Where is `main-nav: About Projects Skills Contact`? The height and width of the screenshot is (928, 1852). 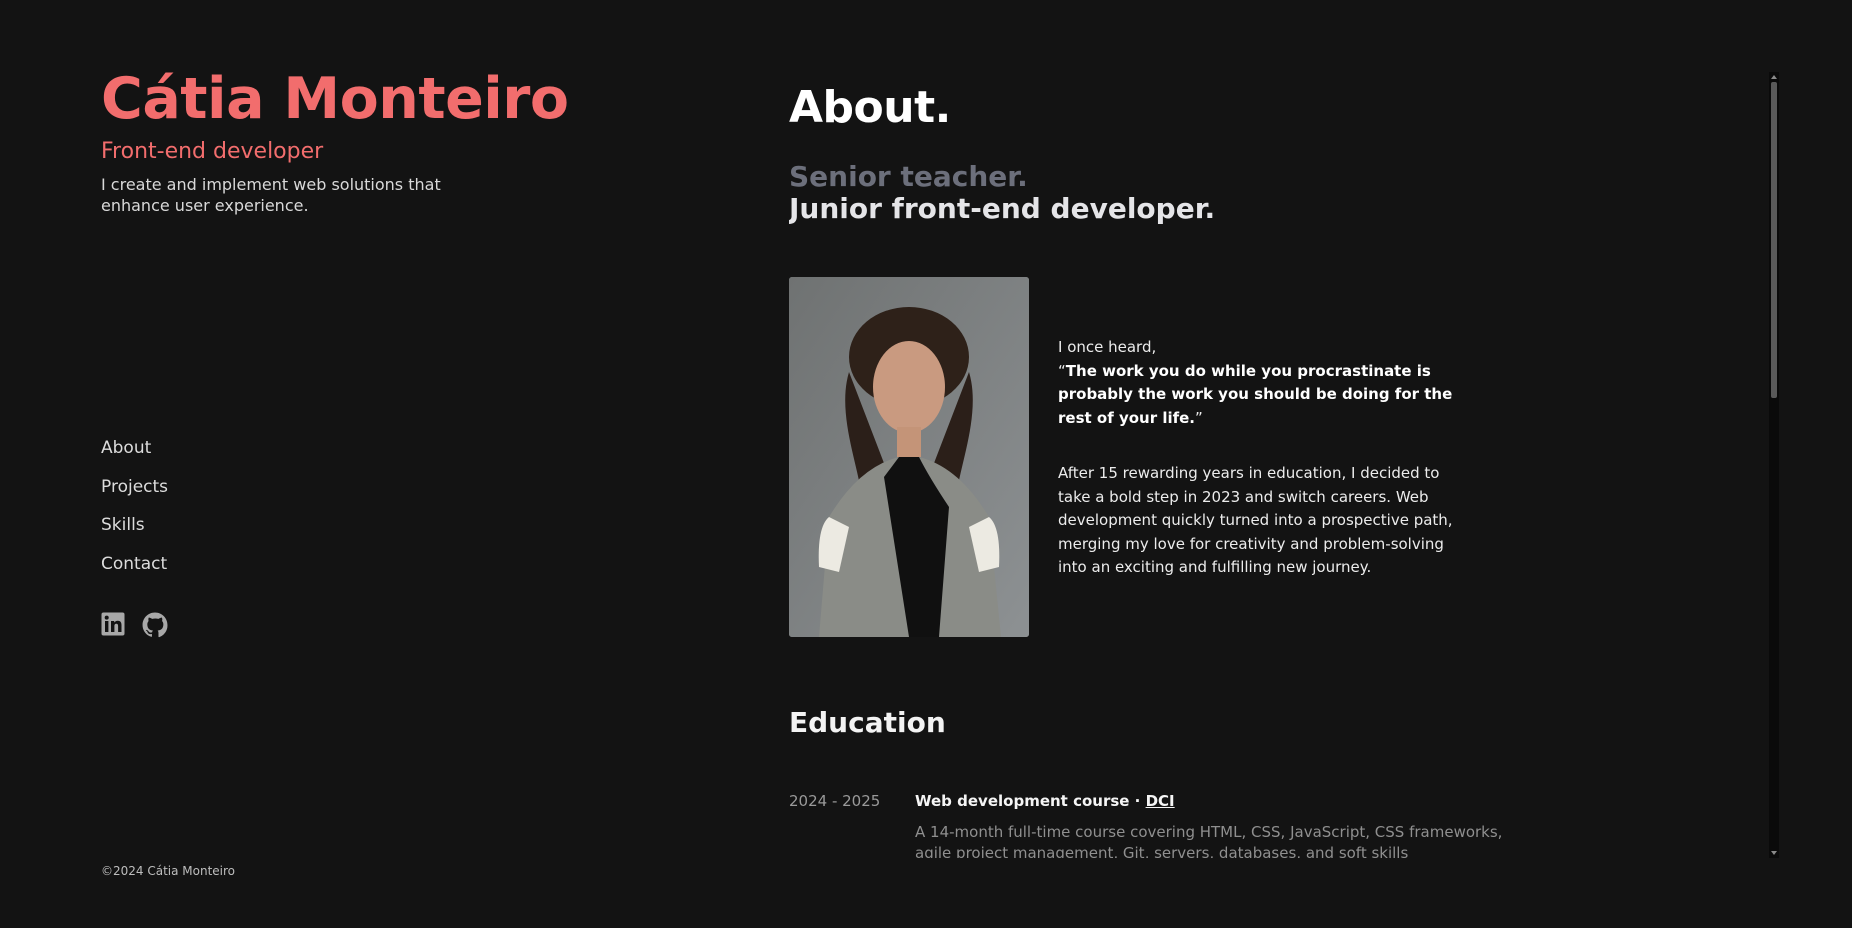
main-nav: About Projects Skills Contact is located at coordinates (134, 513).